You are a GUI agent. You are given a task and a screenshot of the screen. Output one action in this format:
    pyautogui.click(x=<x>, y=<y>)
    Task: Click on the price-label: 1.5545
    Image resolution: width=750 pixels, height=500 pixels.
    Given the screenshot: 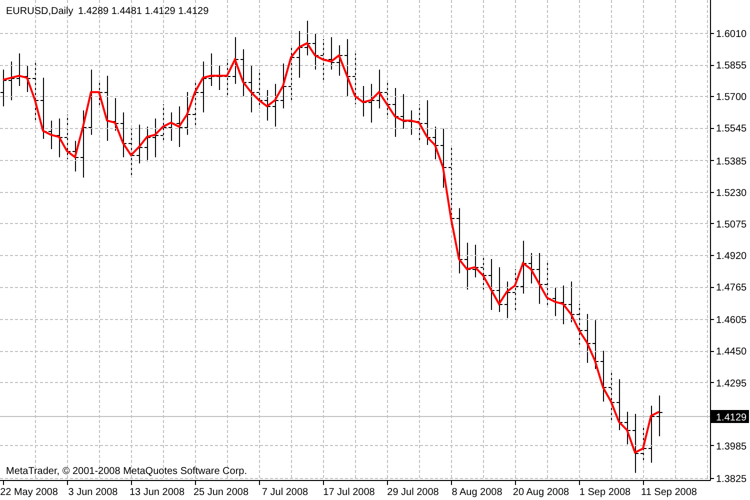 What is the action you would take?
    pyautogui.click(x=731, y=129)
    